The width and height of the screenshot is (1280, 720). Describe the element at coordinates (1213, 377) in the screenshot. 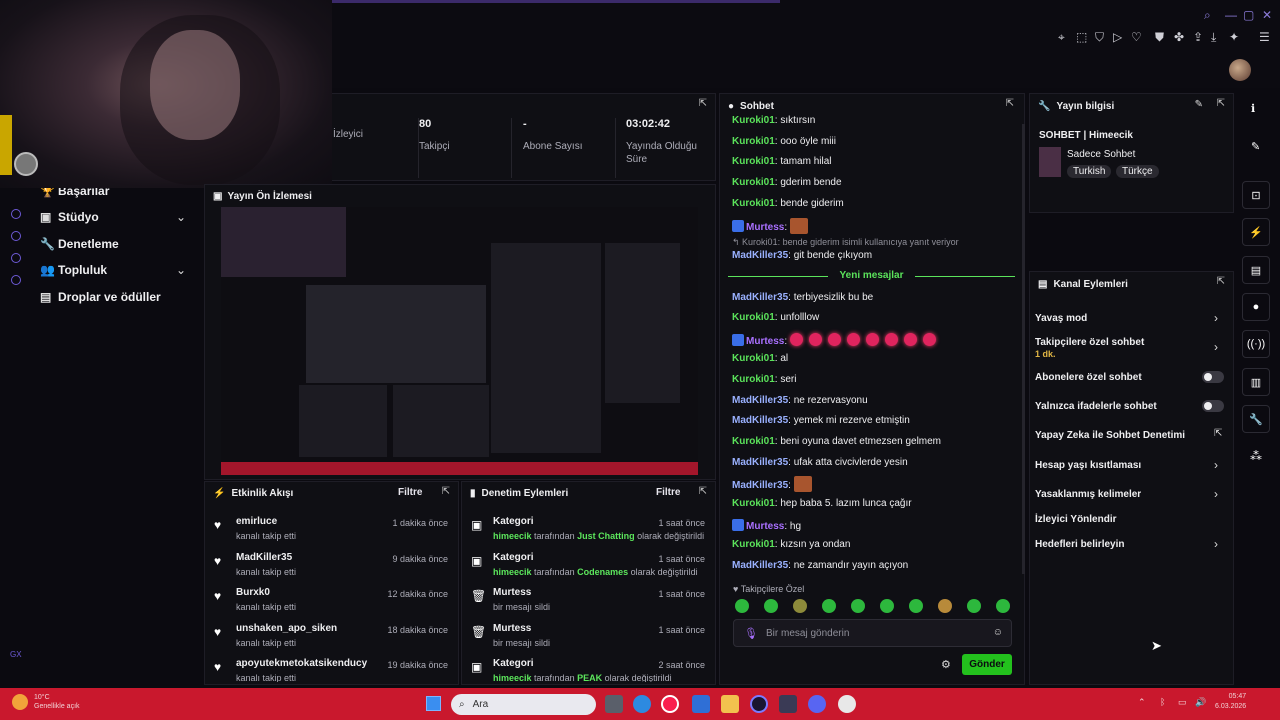

I see `subscribers-only-toggle` at that location.